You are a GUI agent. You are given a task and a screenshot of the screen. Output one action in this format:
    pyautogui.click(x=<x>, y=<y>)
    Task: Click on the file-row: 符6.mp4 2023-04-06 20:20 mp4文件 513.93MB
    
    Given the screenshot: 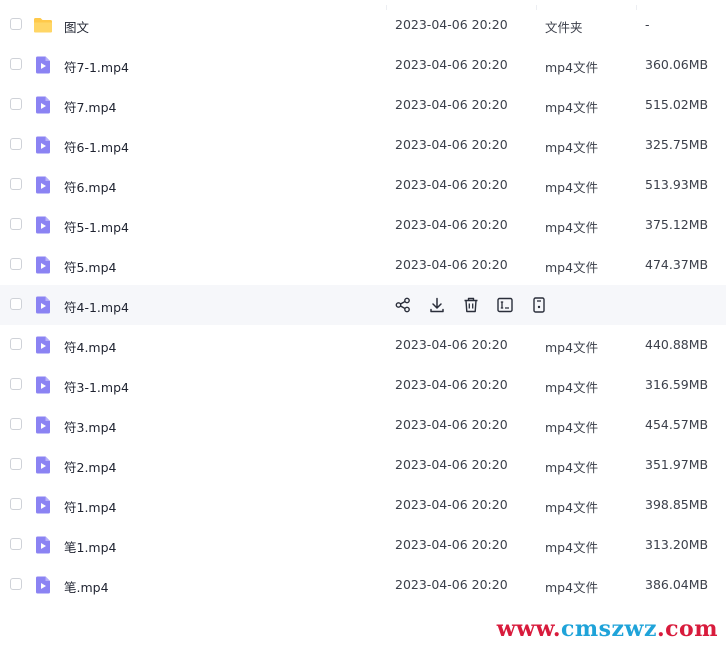 What is the action you would take?
    pyautogui.click(x=363, y=185)
    